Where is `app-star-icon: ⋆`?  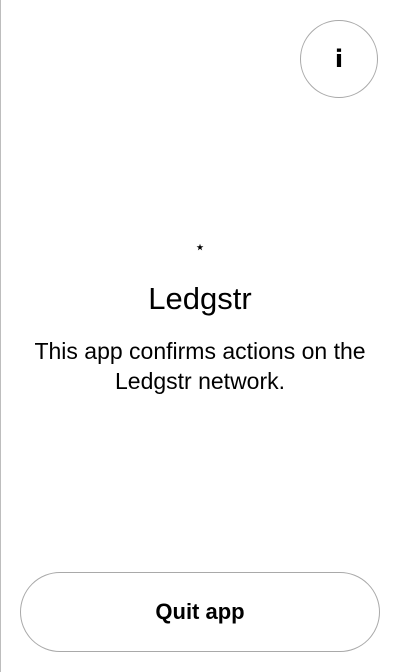 app-star-icon: ⋆ is located at coordinates (200, 247).